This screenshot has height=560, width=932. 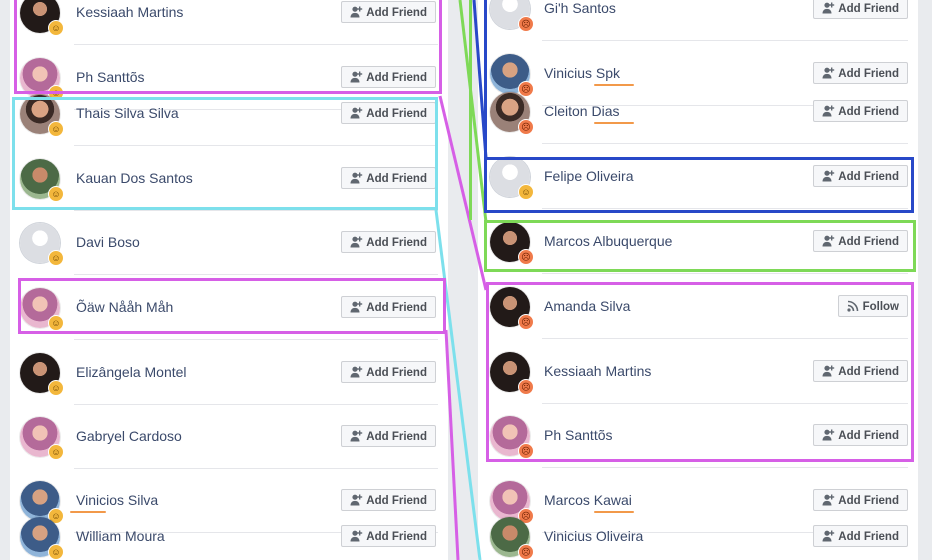 What do you see at coordinates (120, 536) in the screenshot?
I see `person-name-link: William Moura` at bounding box center [120, 536].